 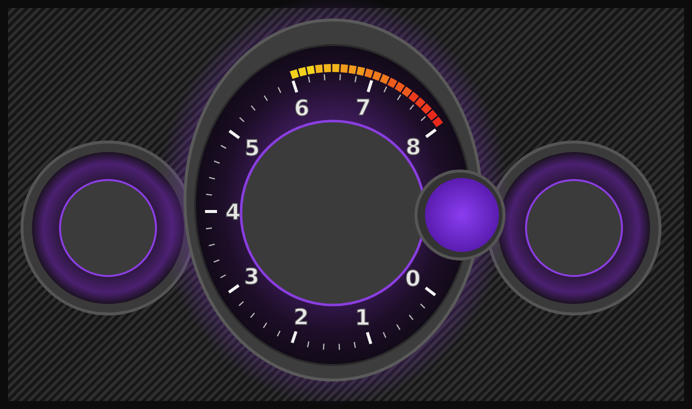 What do you see at coordinates (363, 109) in the screenshot?
I see `scale-number: 7` at bounding box center [363, 109].